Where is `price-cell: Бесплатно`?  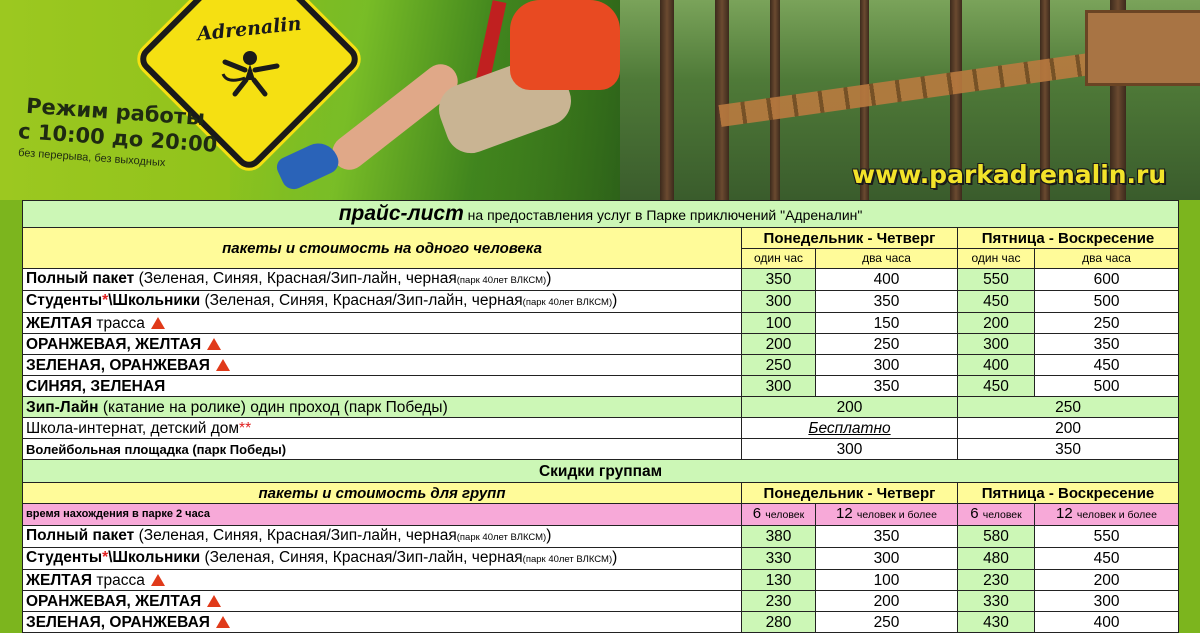 price-cell: Бесплатно is located at coordinates (849, 428).